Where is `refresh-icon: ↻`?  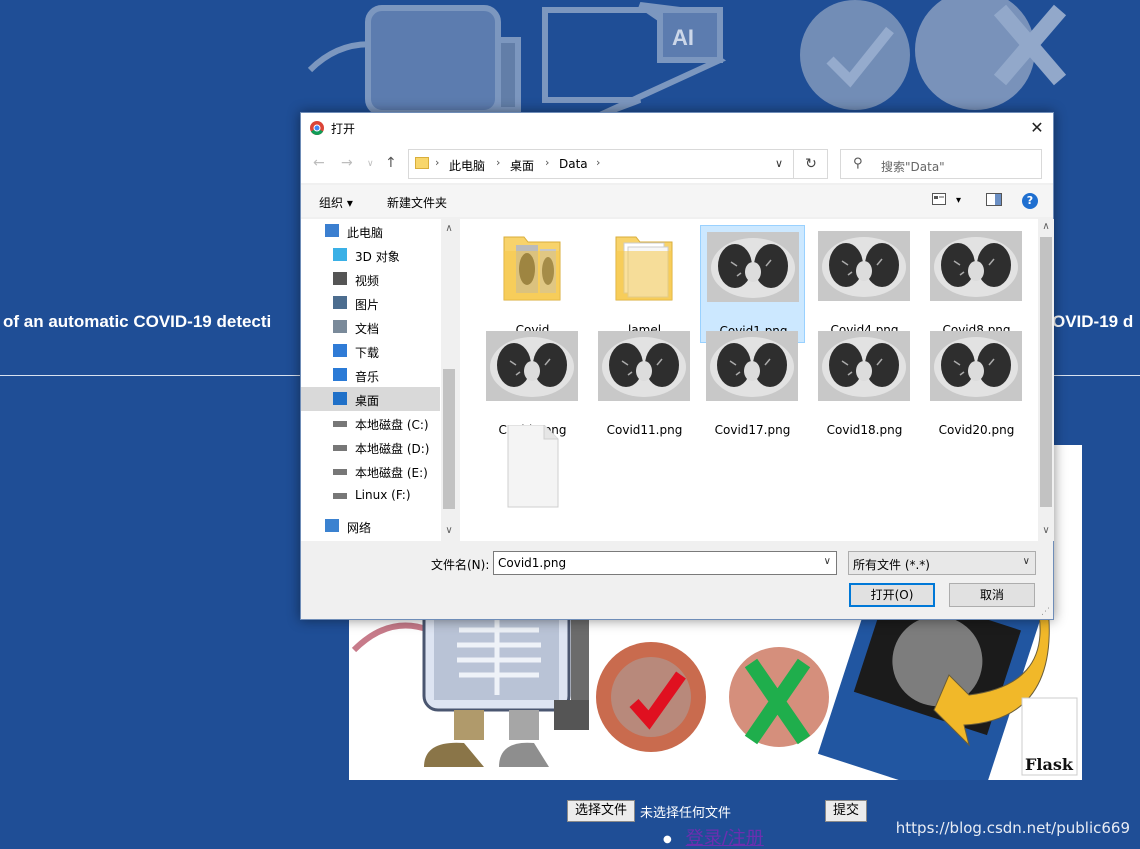 refresh-icon: ↻ is located at coordinates (810, 164).